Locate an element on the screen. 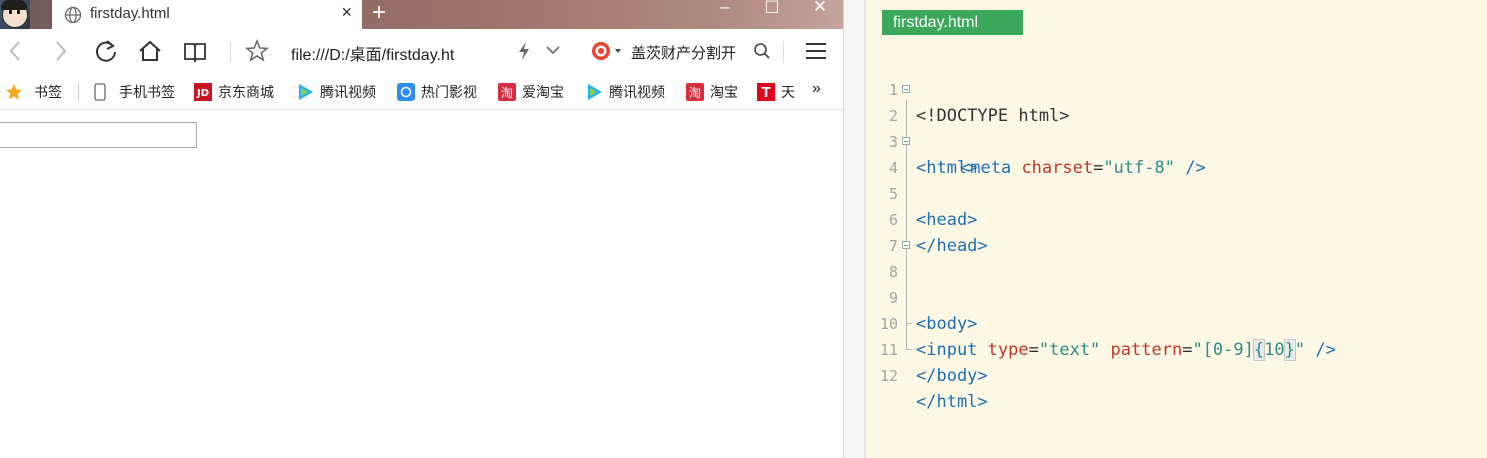  user-avatar is located at coordinates (15, 14).